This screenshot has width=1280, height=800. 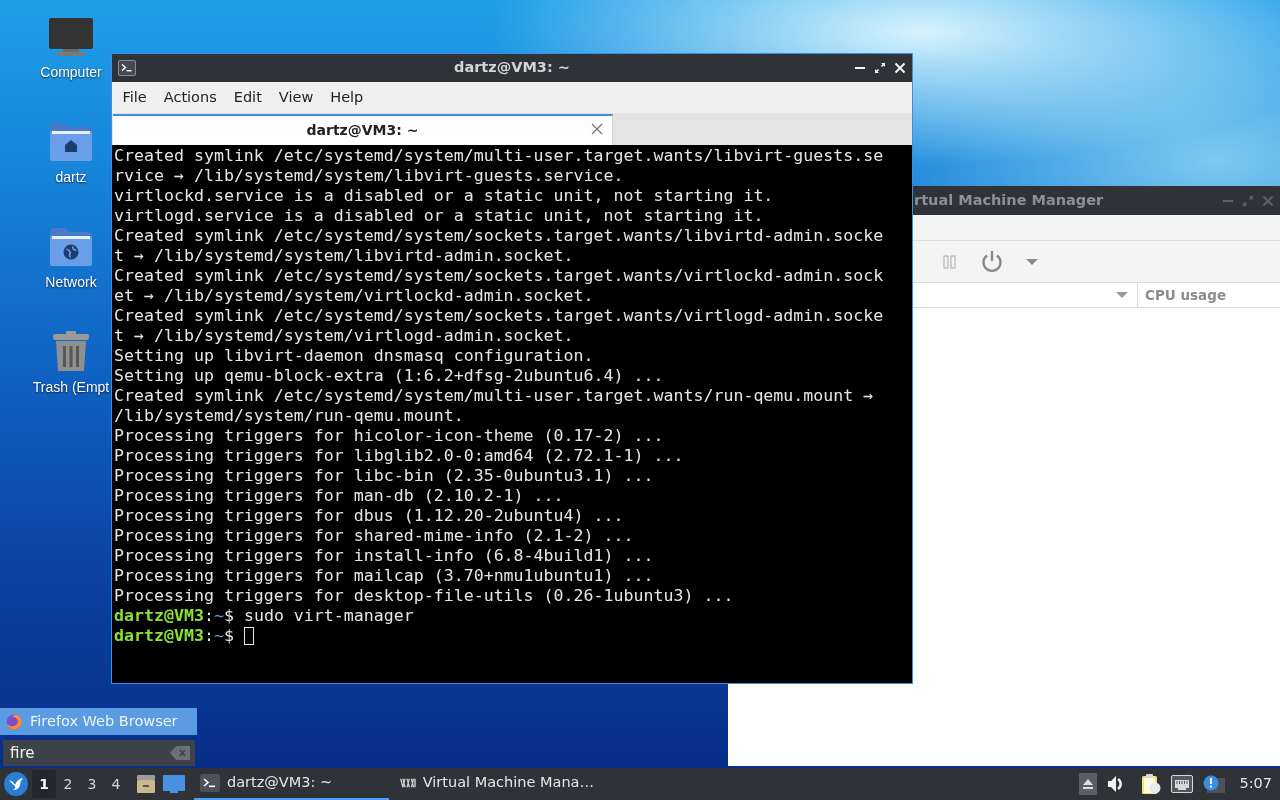 I want to click on desktop-switch-button: 3, so click(x=92, y=784).